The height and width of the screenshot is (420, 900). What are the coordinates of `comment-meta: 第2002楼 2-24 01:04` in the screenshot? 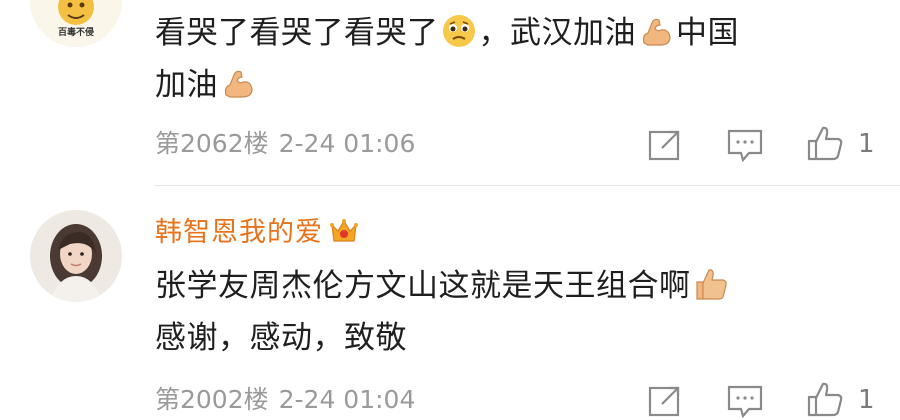 It's located at (285, 400).